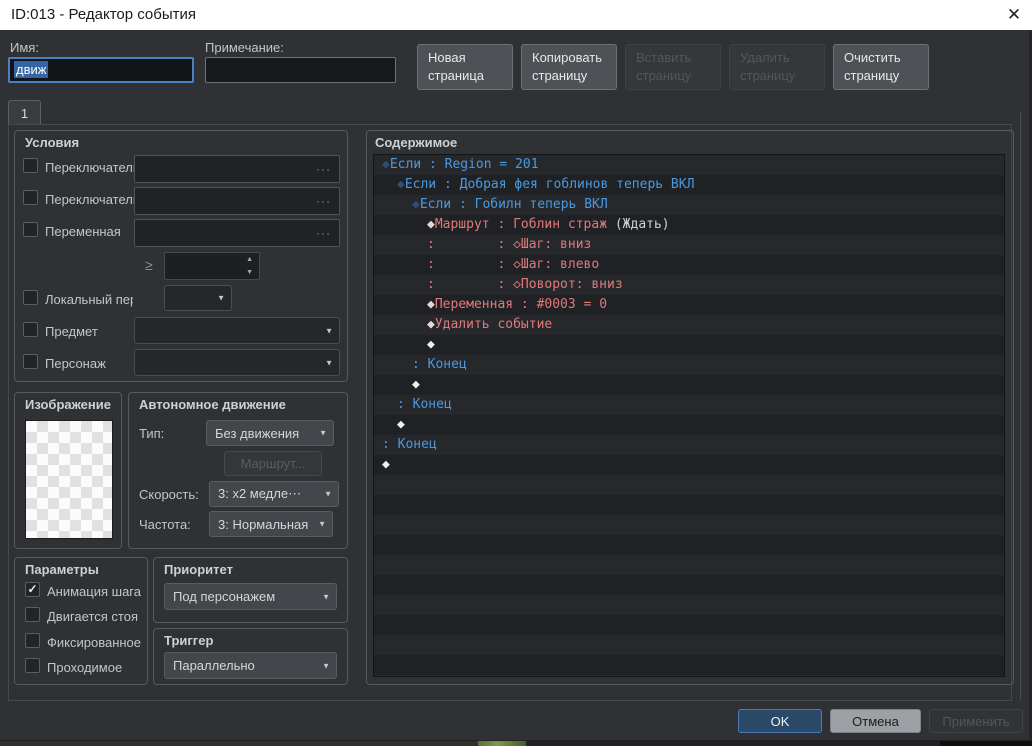 Image resolution: width=1032 pixels, height=746 pixels. What do you see at coordinates (323, 233) in the screenshot?
I see `variable-browse-icon: ···` at bounding box center [323, 233].